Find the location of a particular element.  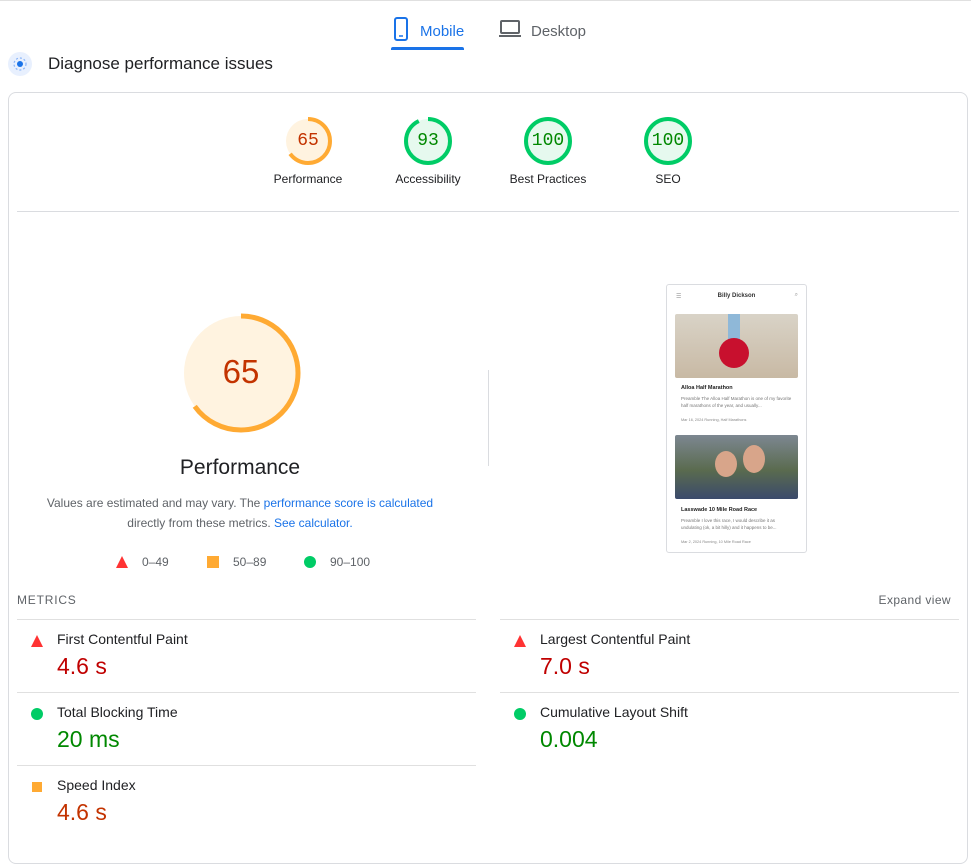

seo-label: SEO is located at coordinates (668, 179).